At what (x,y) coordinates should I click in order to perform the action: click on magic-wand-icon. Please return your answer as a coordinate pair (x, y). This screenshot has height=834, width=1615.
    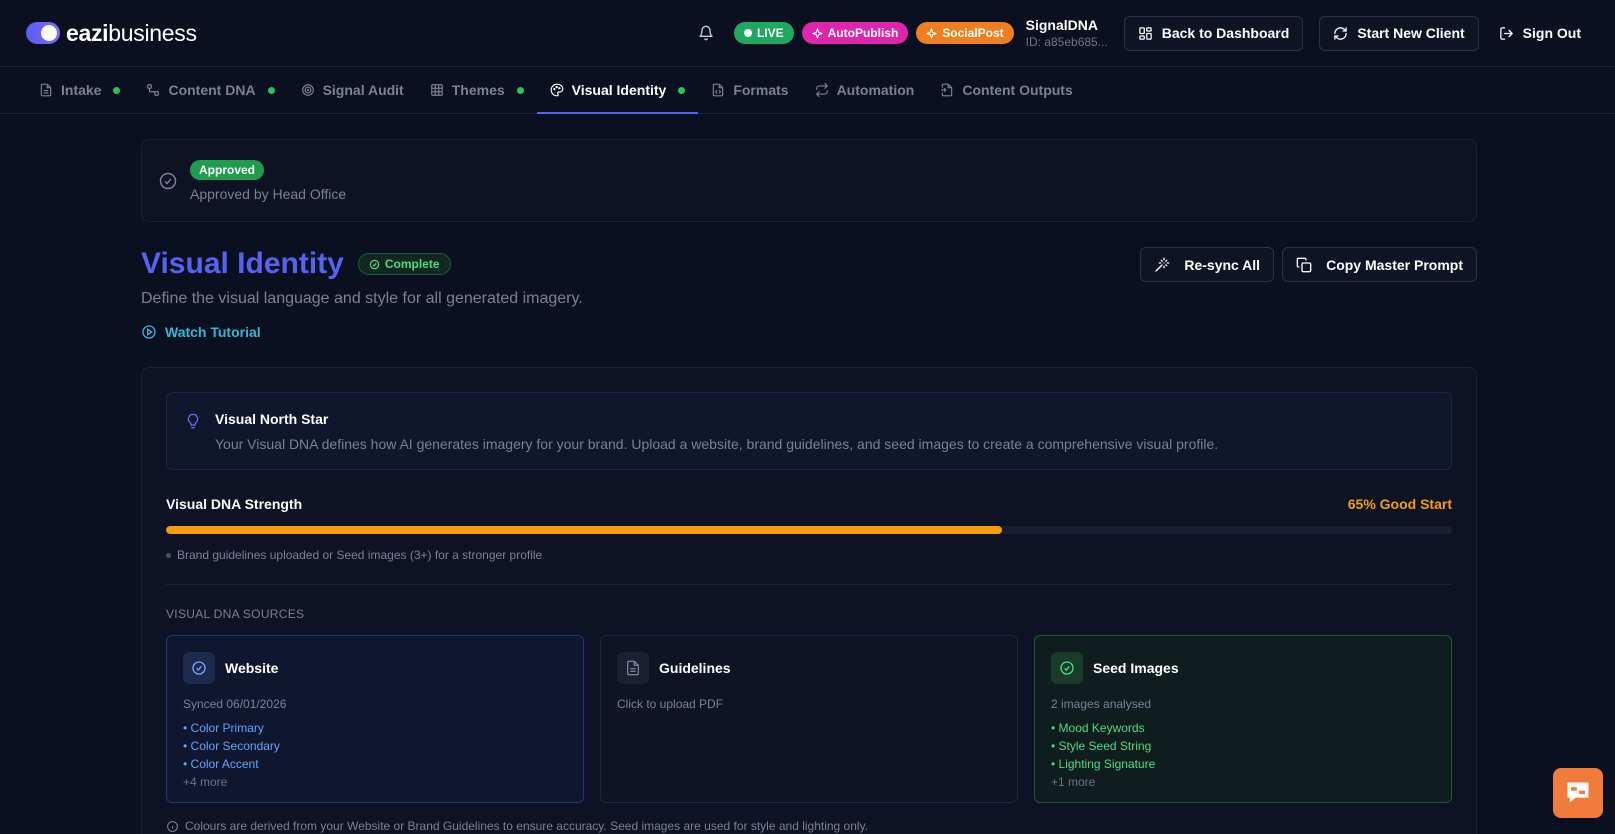
    Looking at the image, I should click on (1162, 265).